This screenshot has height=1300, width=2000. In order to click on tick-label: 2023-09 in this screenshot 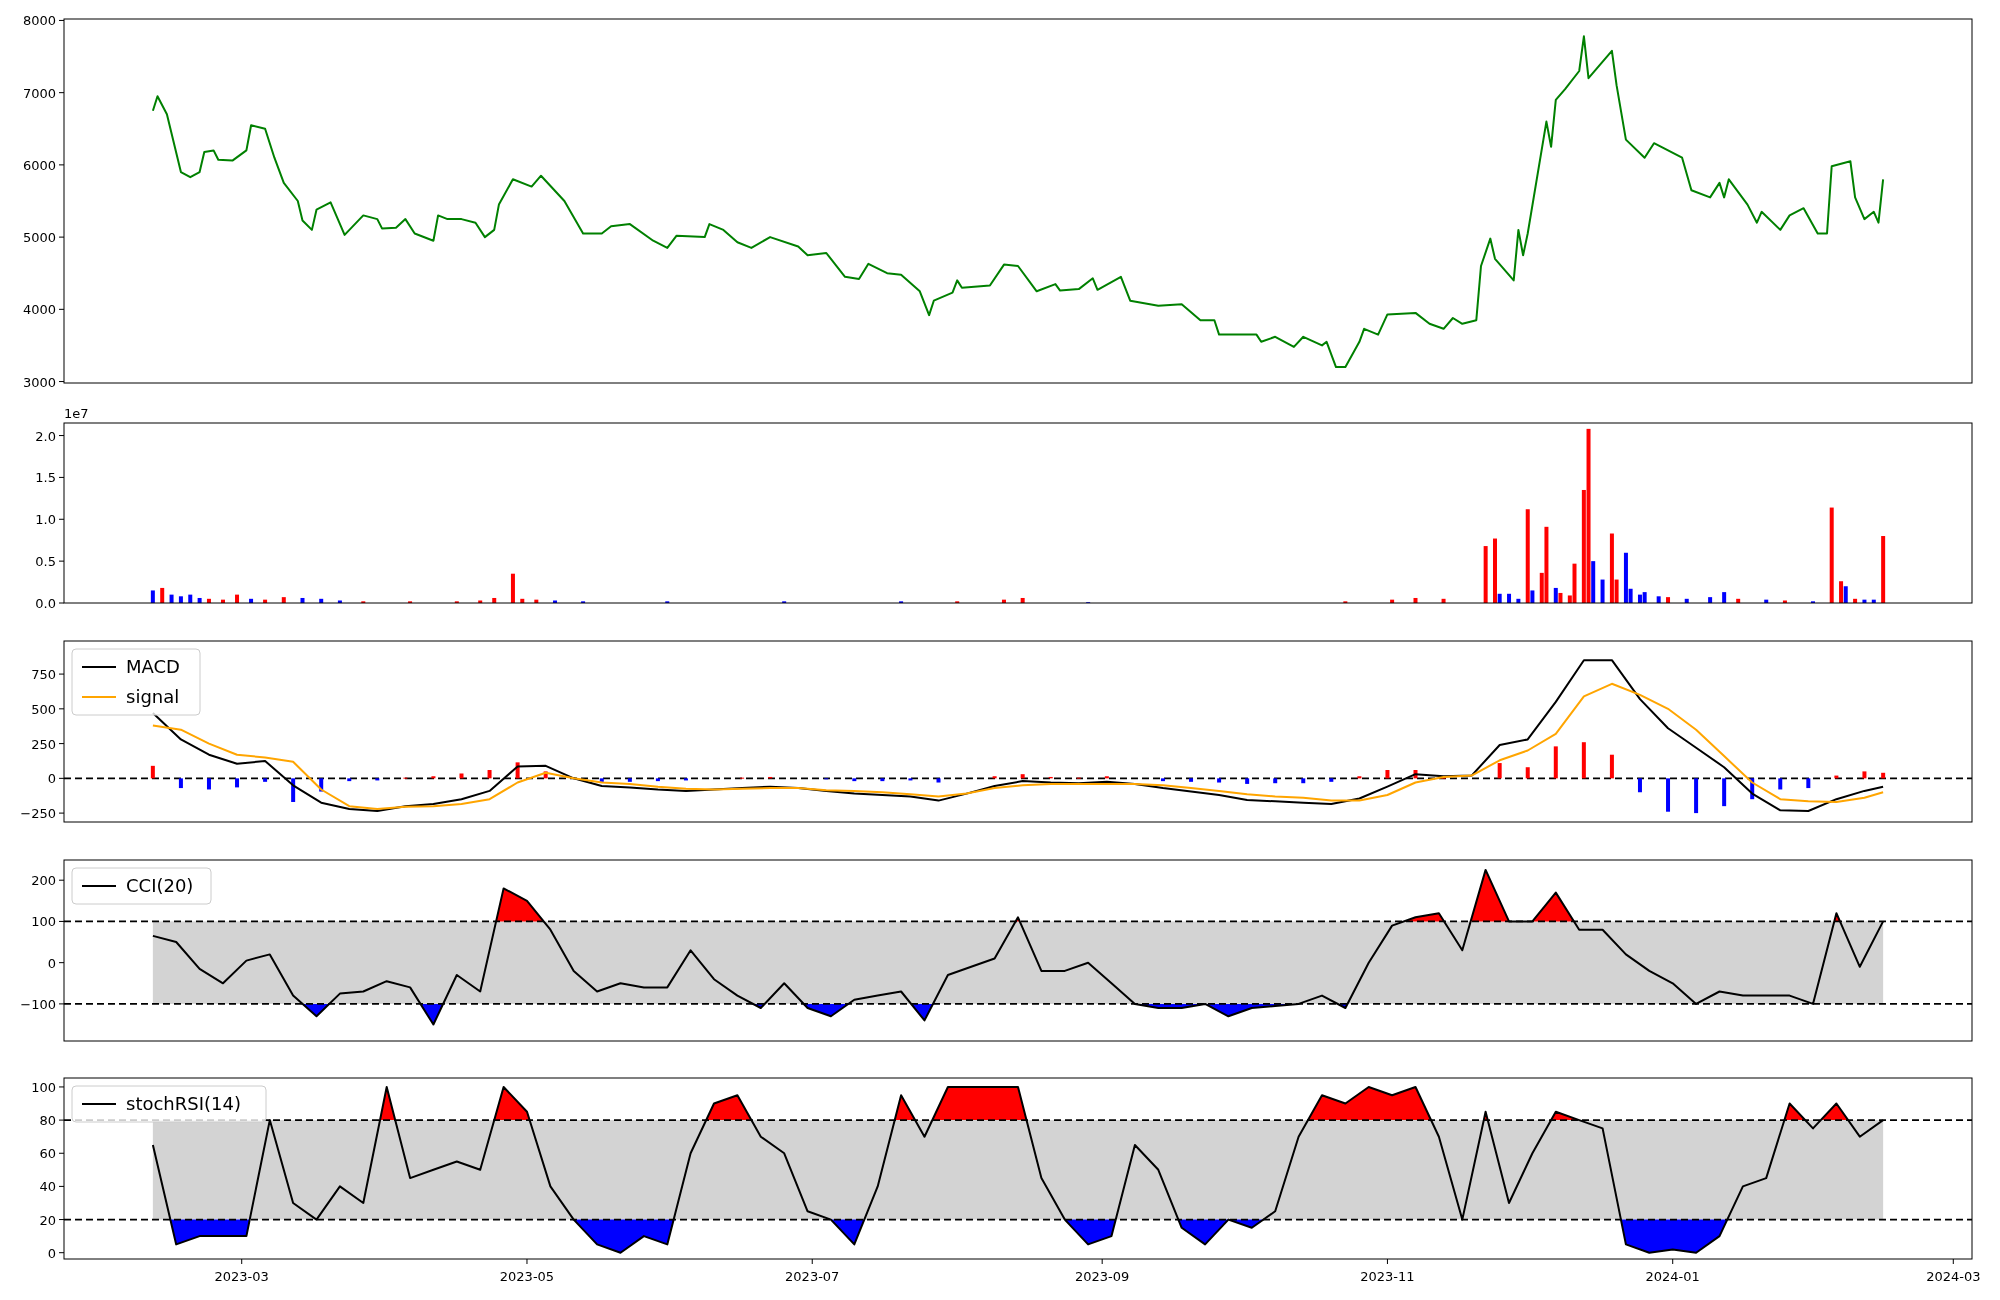, I will do `click(1102, 1276)`.